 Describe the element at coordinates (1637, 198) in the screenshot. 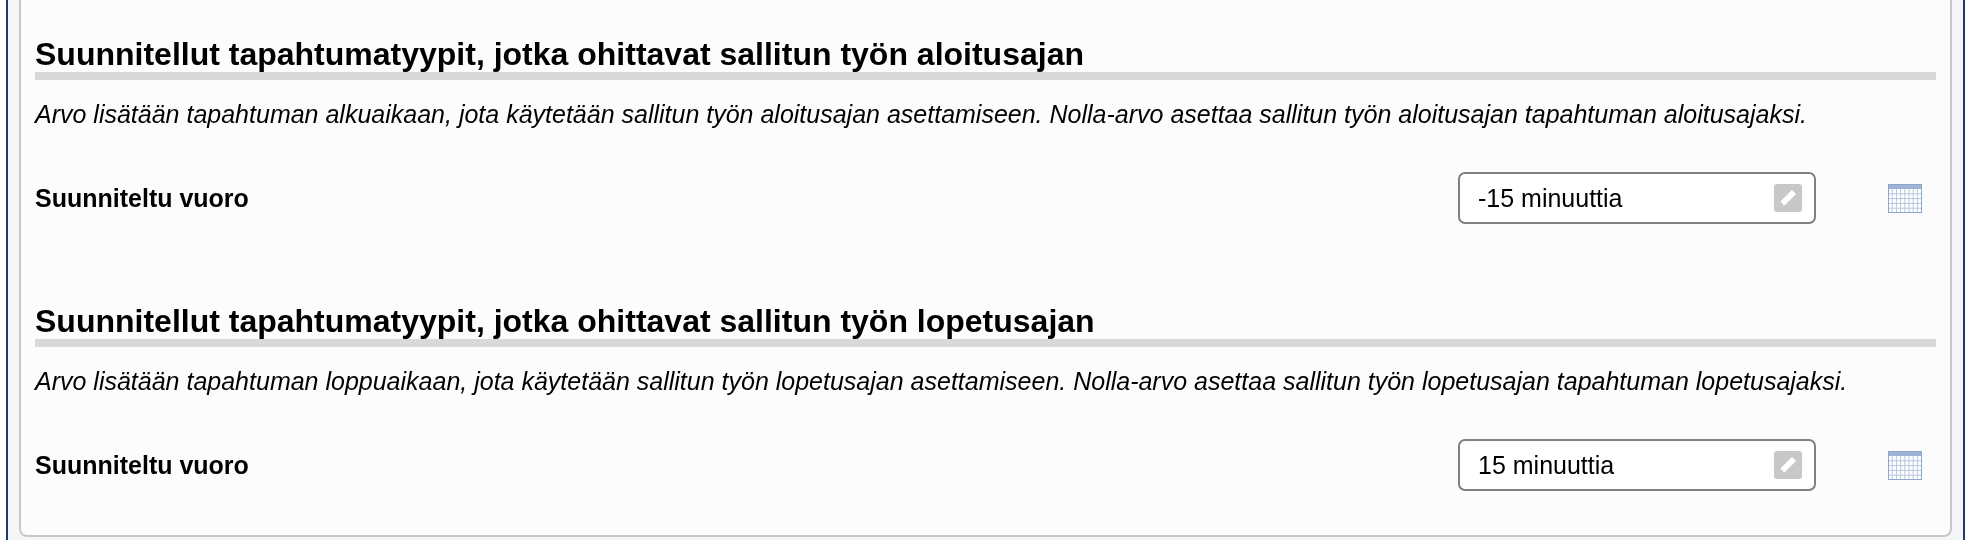

I see `duration-field: -15 minuuttia` at that location.